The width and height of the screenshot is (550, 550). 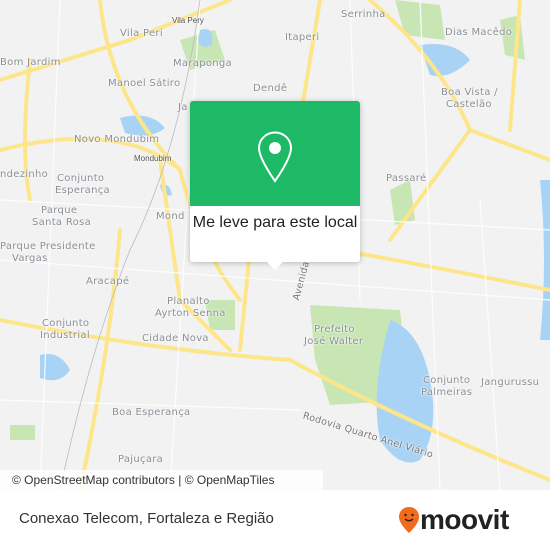 What do you see at coordinates (334, 341) in the screenshot?
I see `map-label: José Walter` at bounding box center [334, 341].